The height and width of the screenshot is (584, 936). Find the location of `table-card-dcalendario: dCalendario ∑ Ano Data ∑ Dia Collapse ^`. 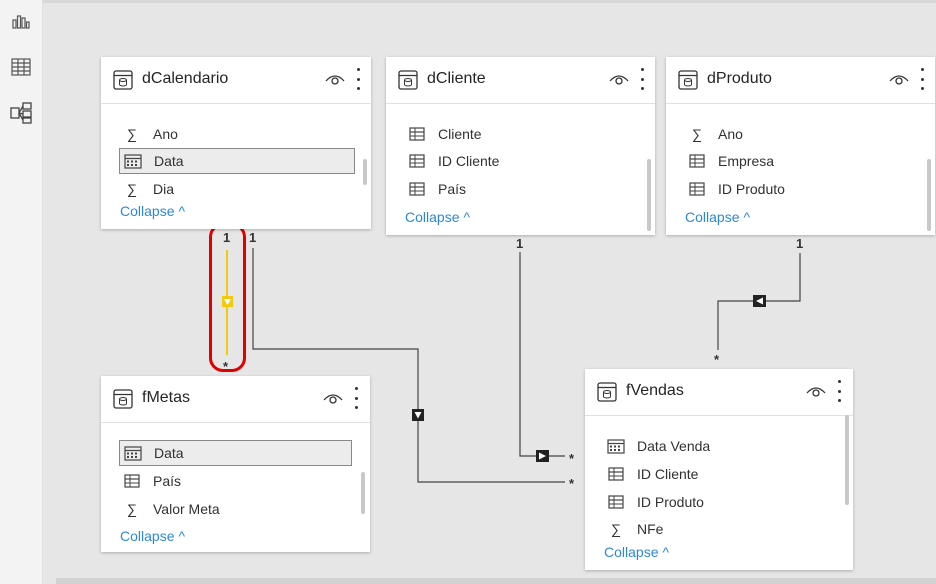

table-card-dcalendario: dCalendario ∑ Ano Data ∑ Dia Collapse ^ is located at coordinates (236, 143).